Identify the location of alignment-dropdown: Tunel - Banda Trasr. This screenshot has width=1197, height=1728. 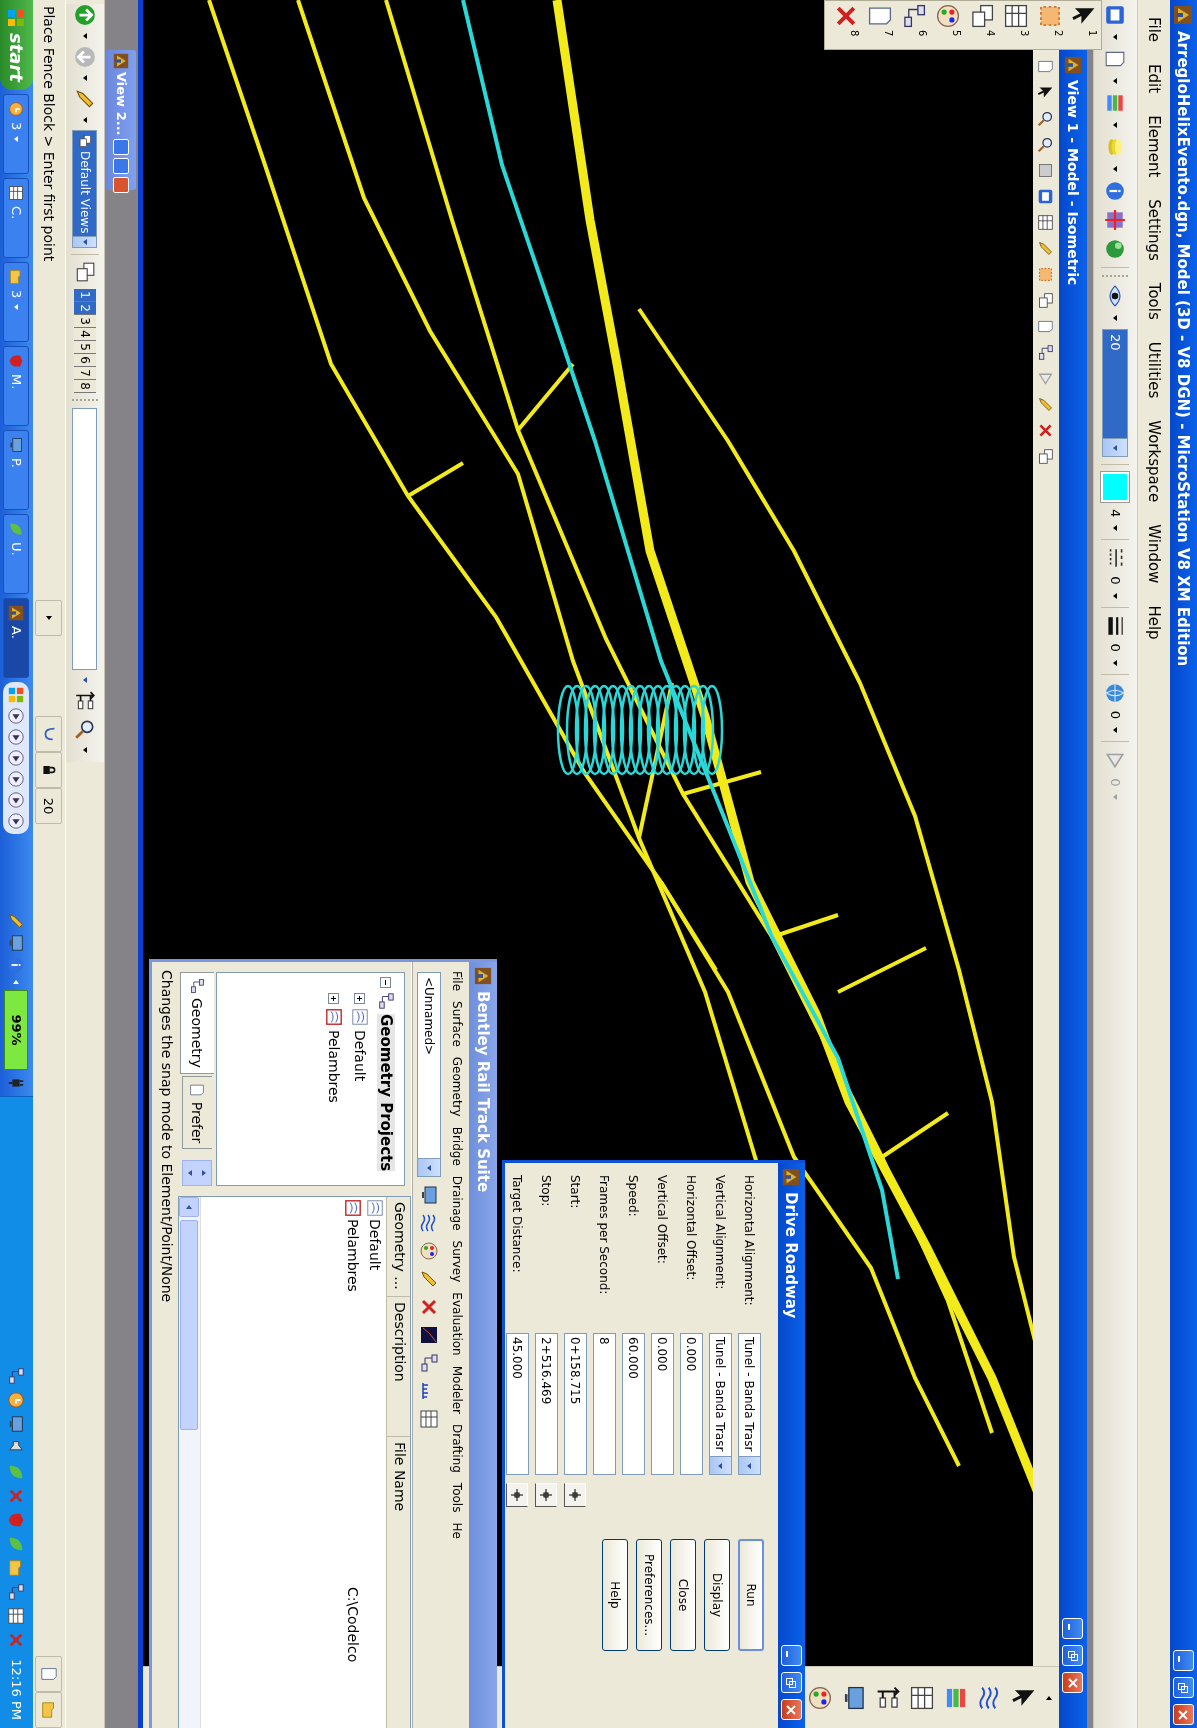
(749, 1404).